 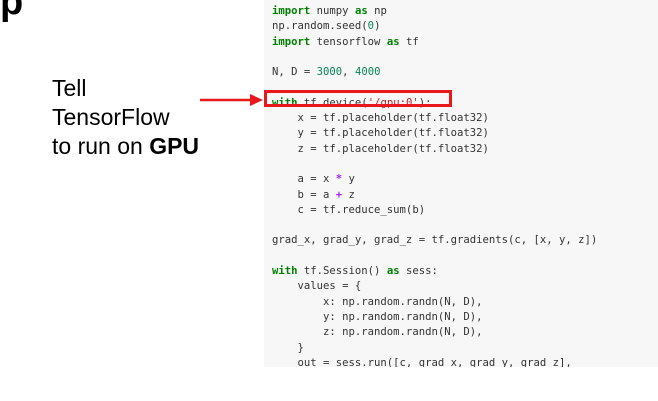 What do you see at coordinates (101, 146) in the screenshot?
I see `annotation-line-3-prefix: to run on` at bounding box center [101, 146].